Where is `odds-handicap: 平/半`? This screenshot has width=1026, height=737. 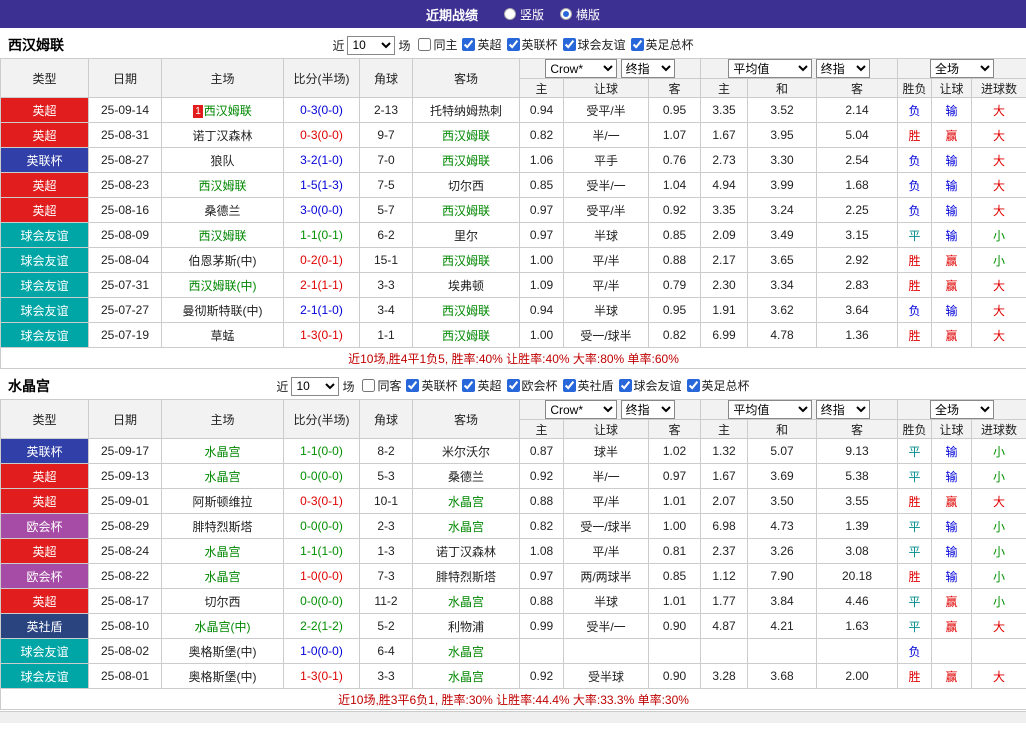
odds-handicap: 平/半 is located at coordinates (606, 260).